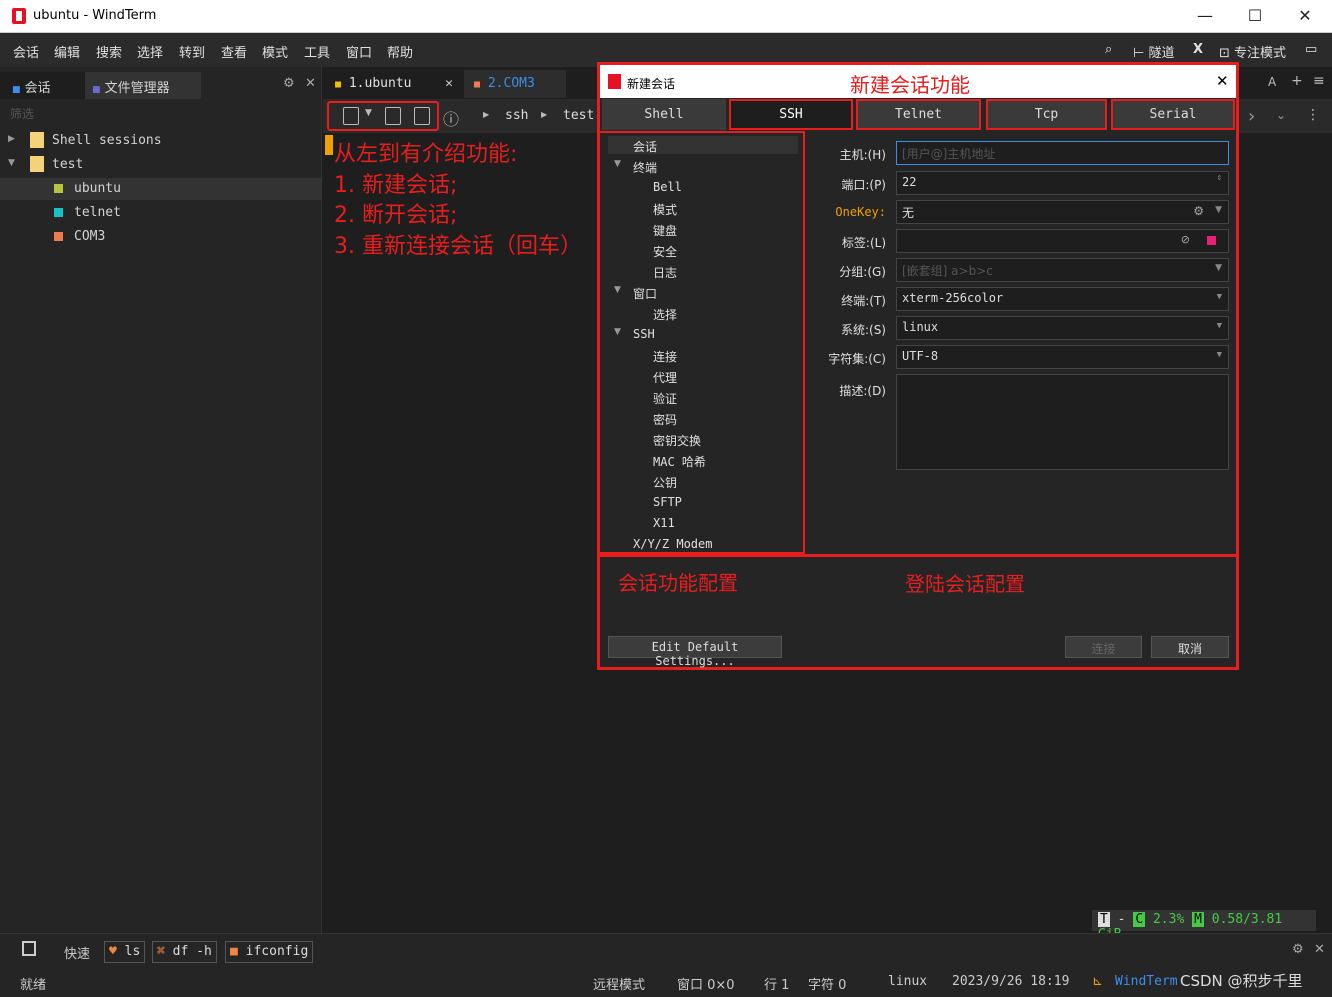  Describe the element at coordinates (645, 293) in the screenshot. I see `nav-window: 窗口` at that location.